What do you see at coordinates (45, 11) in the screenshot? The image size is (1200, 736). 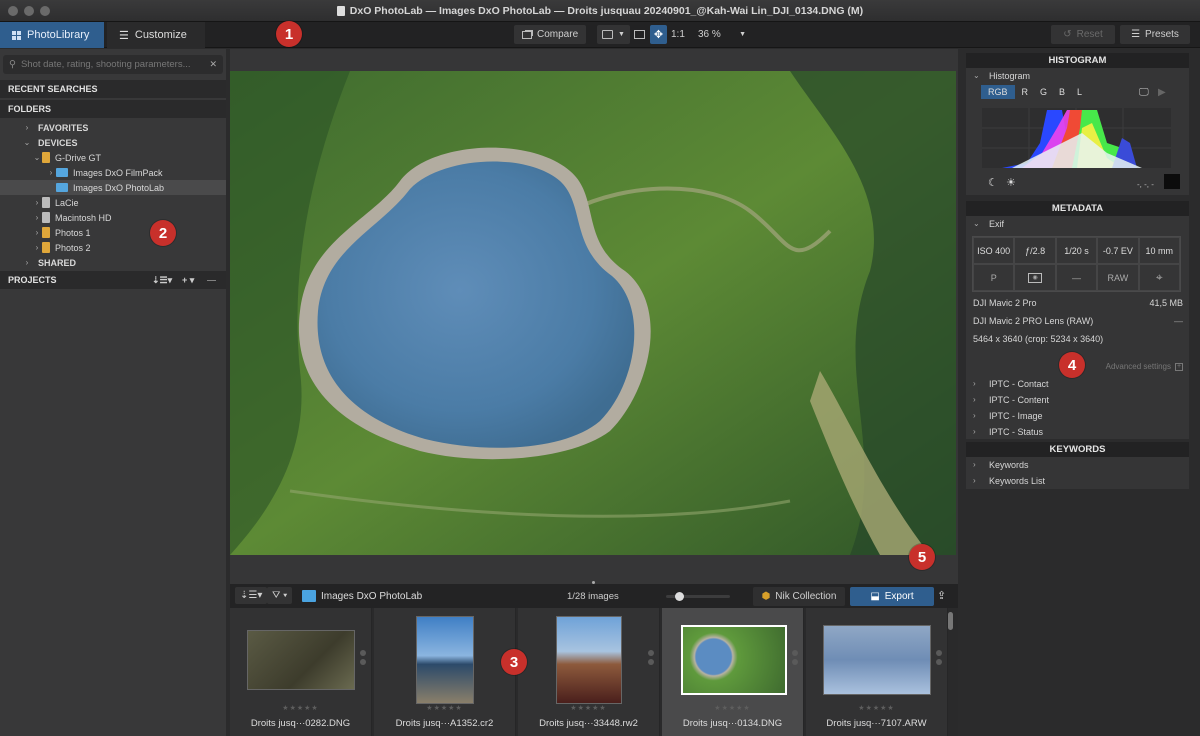 I see `zoom-window-button` at bounding box center [45, 11].